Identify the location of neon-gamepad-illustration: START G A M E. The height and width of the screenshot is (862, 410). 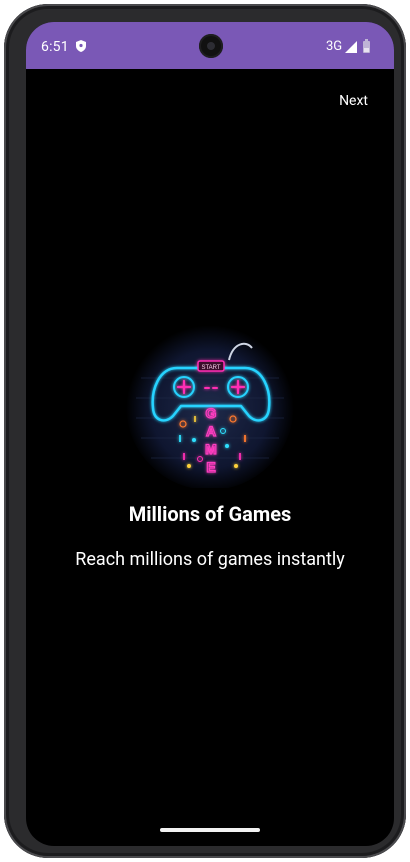
(210, 406).